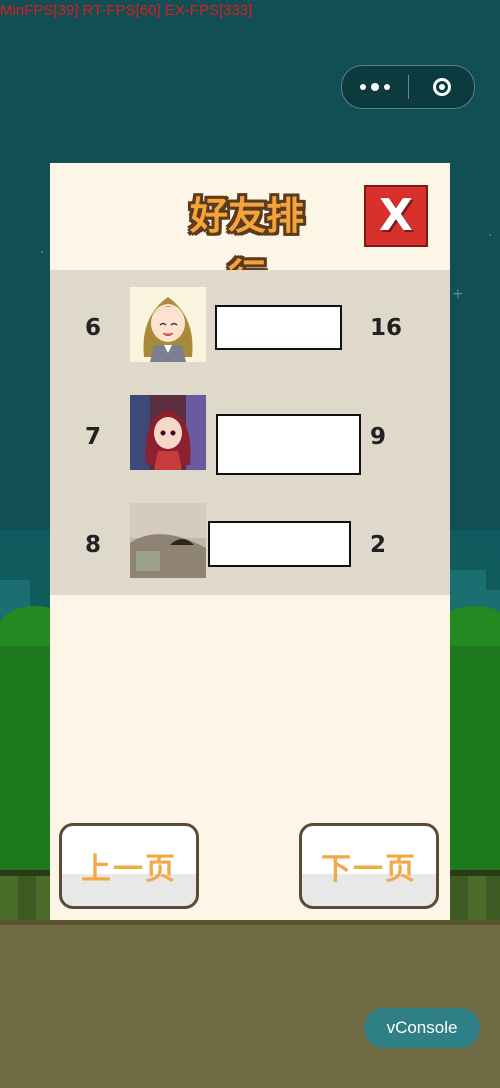 This screenshot has height=1088, width=500. What do you see at coordinates (246, 247) in the screenshot?
I see `panel-title: 好友排行` at bounding box center [246, 247].